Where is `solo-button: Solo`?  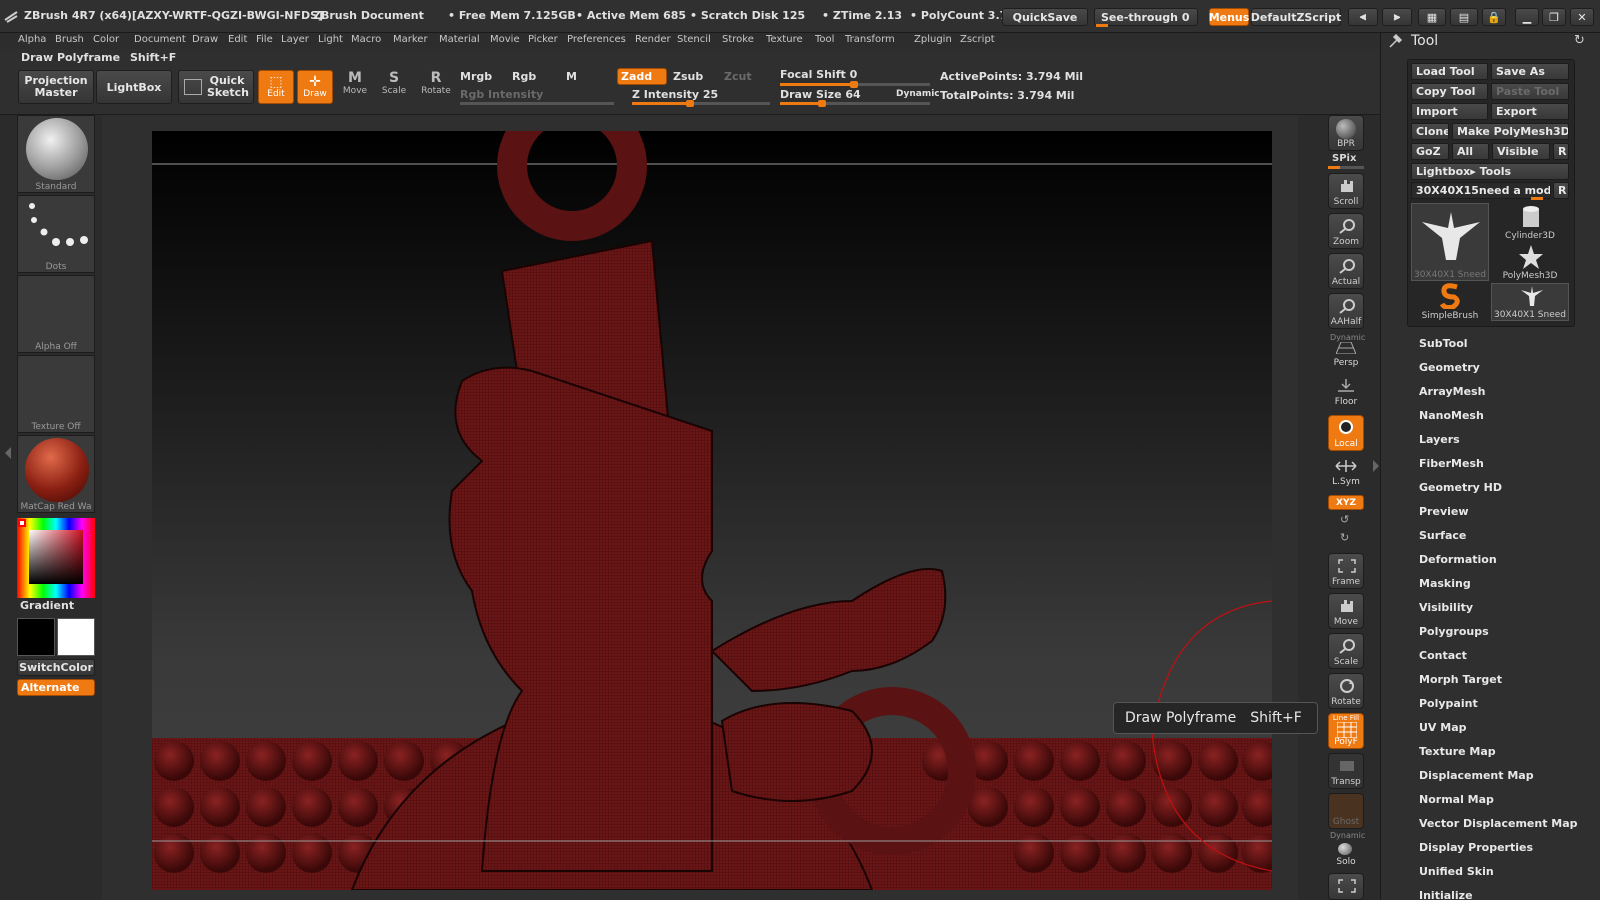 solo-button: Solo is located at coordinates (1346, 854).